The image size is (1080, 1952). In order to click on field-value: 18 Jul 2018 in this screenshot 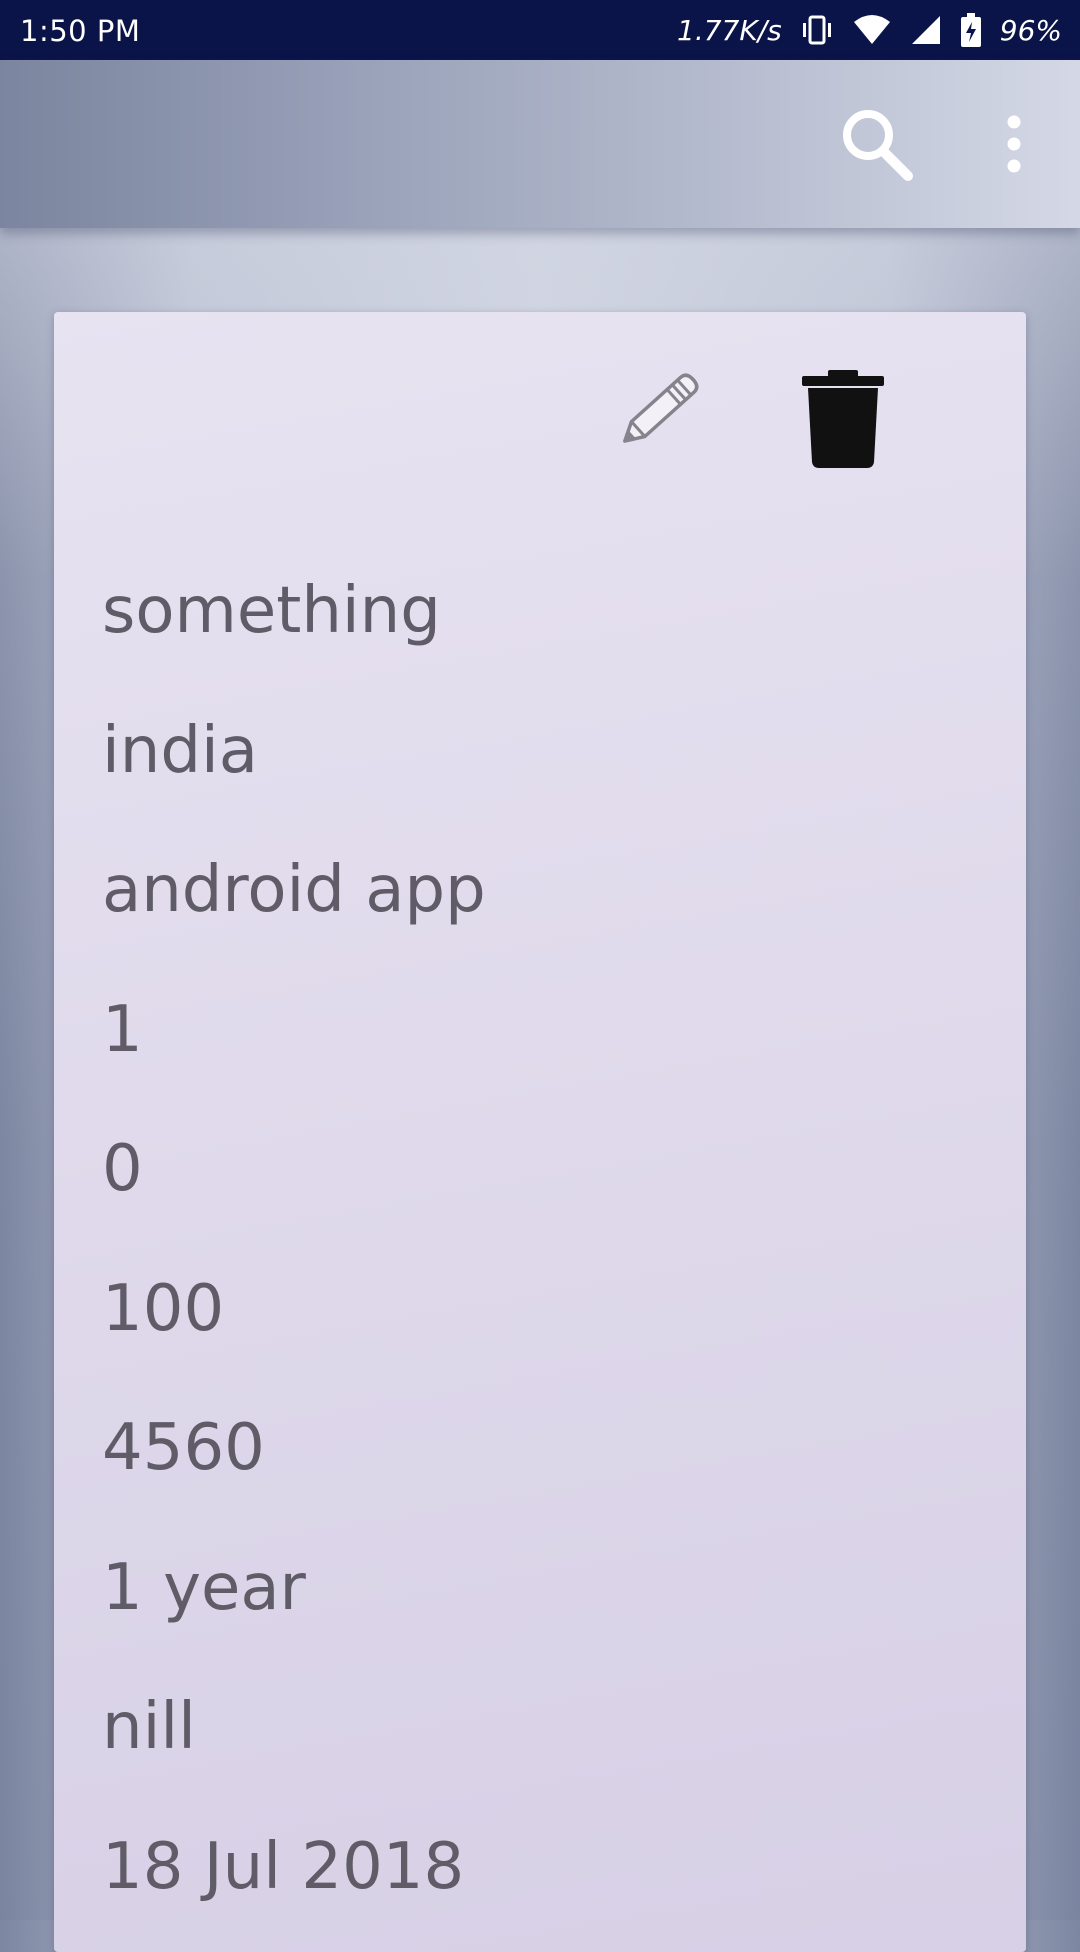, I will do `click(283, 1866)`.